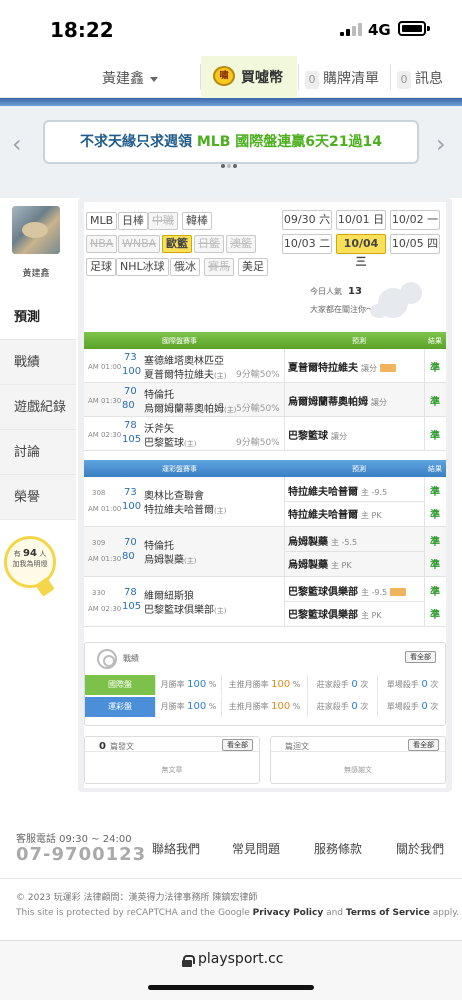 Image resolution: width=462 pixels, height=1000 pixels. What do you see at coordinates (74, 839) in the screenshot?
I see `service-hours: 客服電話 09:30 ~ 24:00` at bounding box center [74, 839].